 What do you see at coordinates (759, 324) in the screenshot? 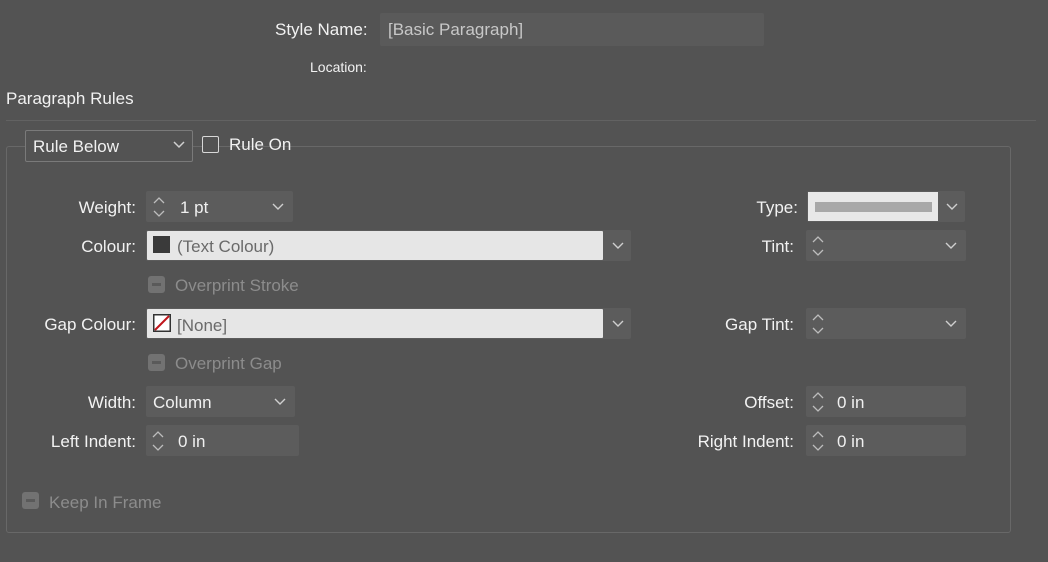
I see `gap-tint-label: Gap Tint:` at bounding box center [759, 324].